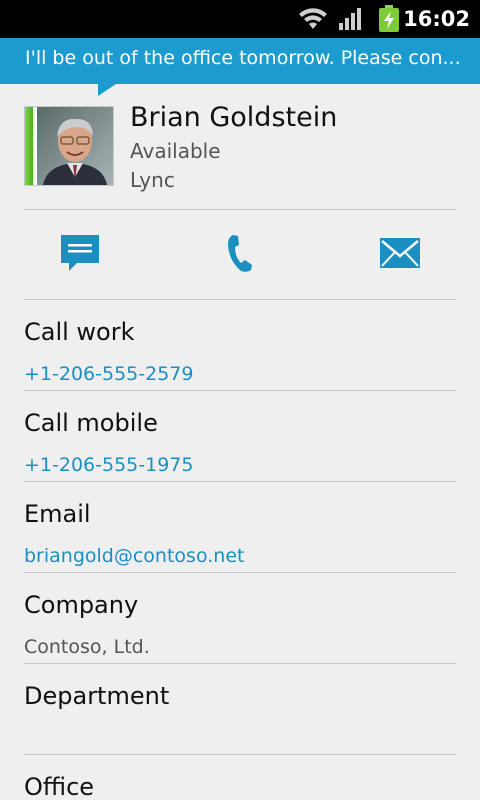  Describe the element at coordinates (59, 786) in the screenshot. I see `row-label: Office` at that location.